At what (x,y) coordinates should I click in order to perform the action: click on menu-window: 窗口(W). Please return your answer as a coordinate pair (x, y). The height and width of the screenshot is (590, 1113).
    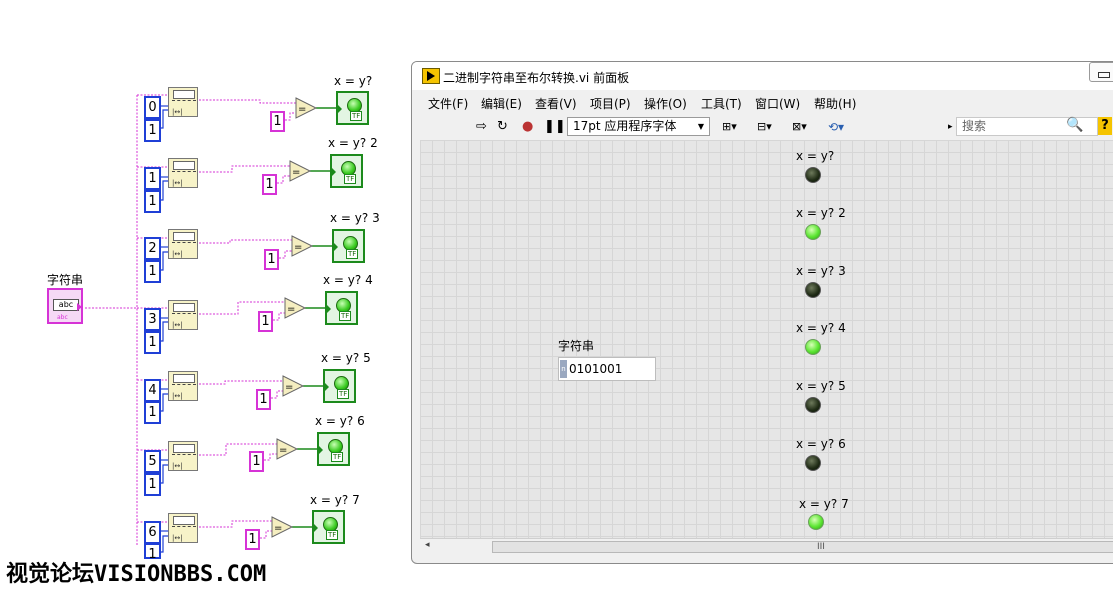
    Looking at the image, I should click on (777, 103).